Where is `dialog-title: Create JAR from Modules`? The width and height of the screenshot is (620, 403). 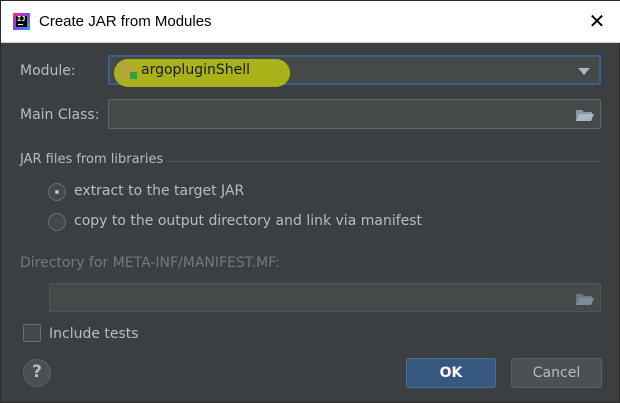
dialog-title: Create JAR from Modules is located at coordinates (125, 21).